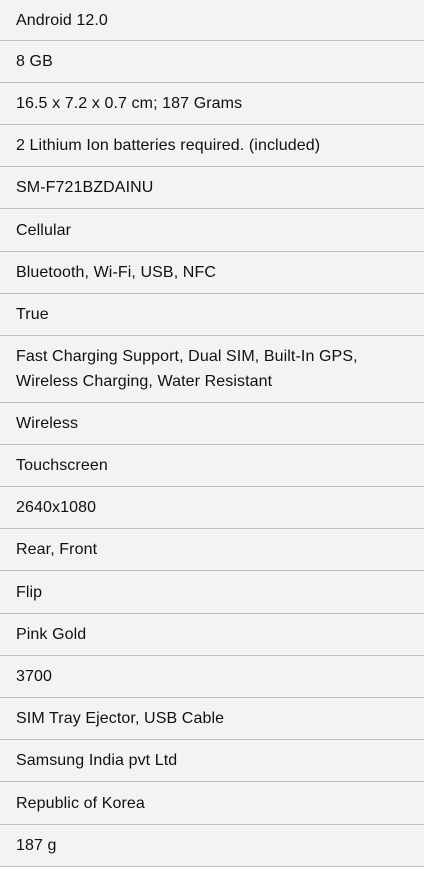  I want to click on spec-row-camera: Rear, Front, so click(212, 550).